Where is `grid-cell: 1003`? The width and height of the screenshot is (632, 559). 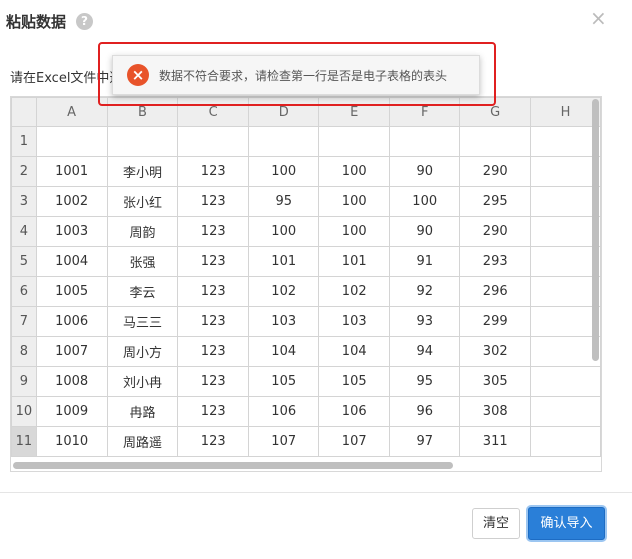
grid-cell: 1003 is located at coordinates (71, 231).